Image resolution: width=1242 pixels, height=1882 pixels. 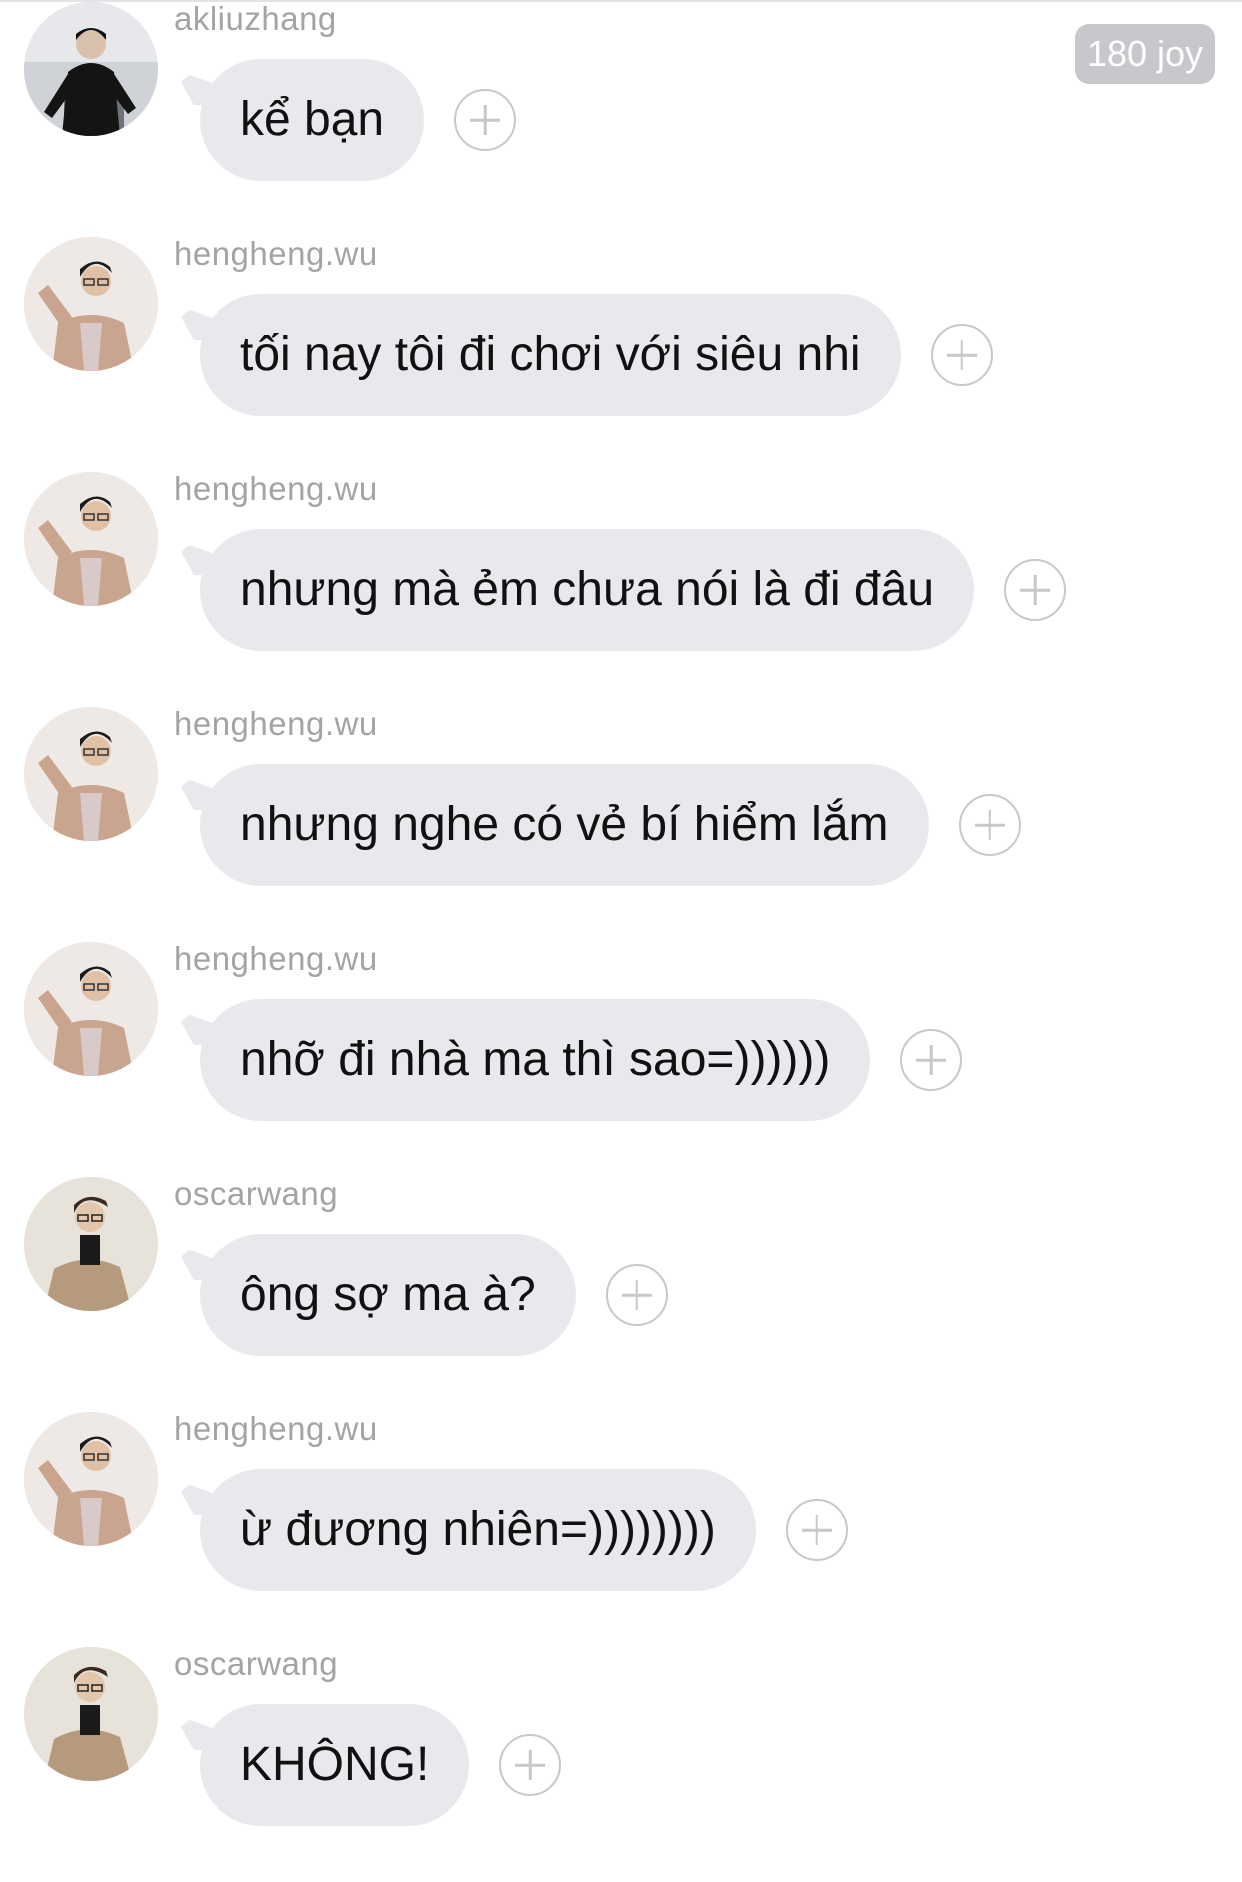 I want to click on message-bubble: nhỡ đi nhà ma thì sao=)))))), so click(x=522, y=1060).